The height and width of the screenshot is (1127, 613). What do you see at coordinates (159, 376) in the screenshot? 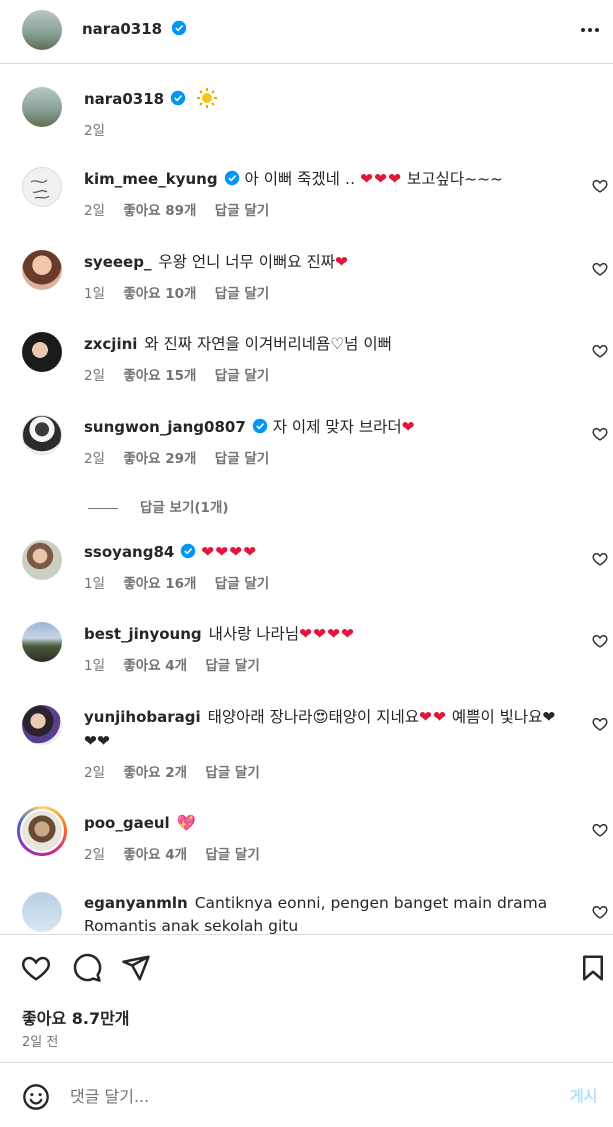
I see `comment-likes: 좋아요 15개` at bounding box center [159, 376].